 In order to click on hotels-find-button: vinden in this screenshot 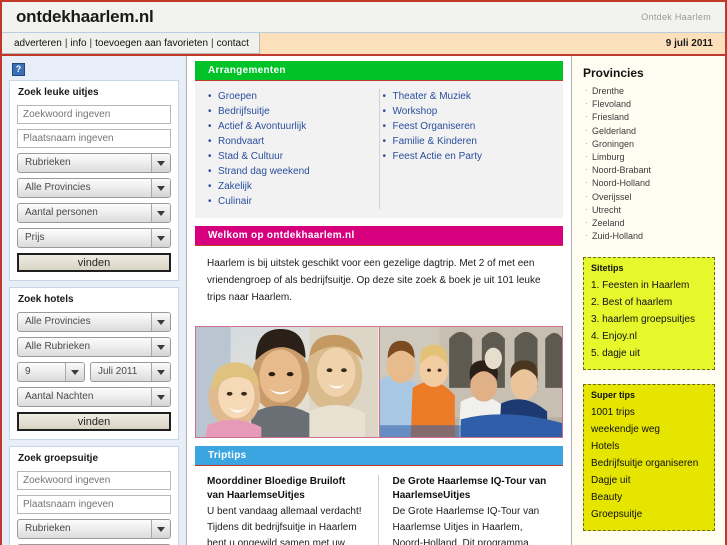, I will do `click(94, 421)`.